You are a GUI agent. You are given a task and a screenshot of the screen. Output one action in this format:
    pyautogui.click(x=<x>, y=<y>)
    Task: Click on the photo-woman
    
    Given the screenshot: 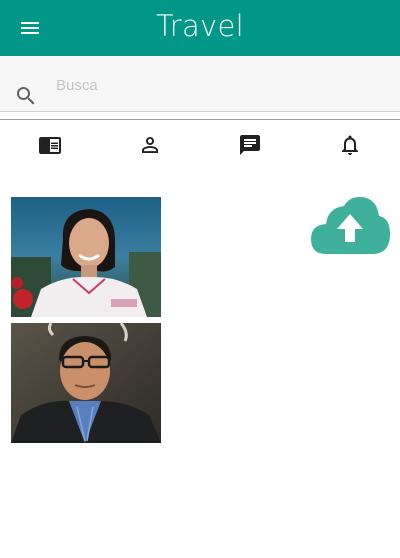 What is the action you would take?
    pyautogui.click(x=86, y=257)
    